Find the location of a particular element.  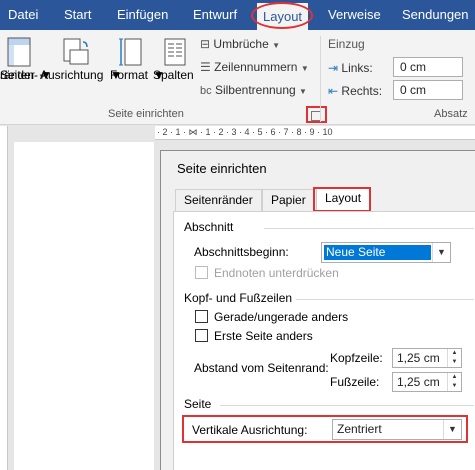

hyphenation-icon: bc is located at coordinates (206, 91).